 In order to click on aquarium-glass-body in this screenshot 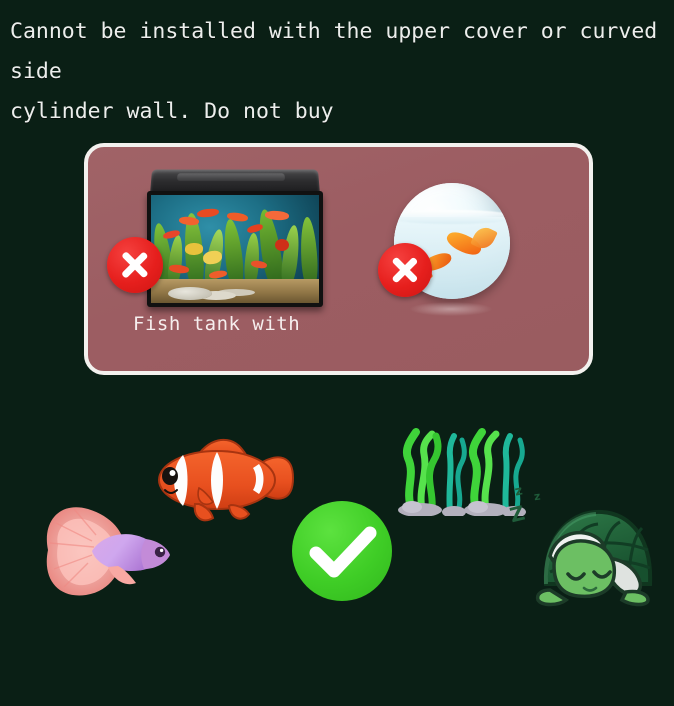, I will do `click(235, 249)`.